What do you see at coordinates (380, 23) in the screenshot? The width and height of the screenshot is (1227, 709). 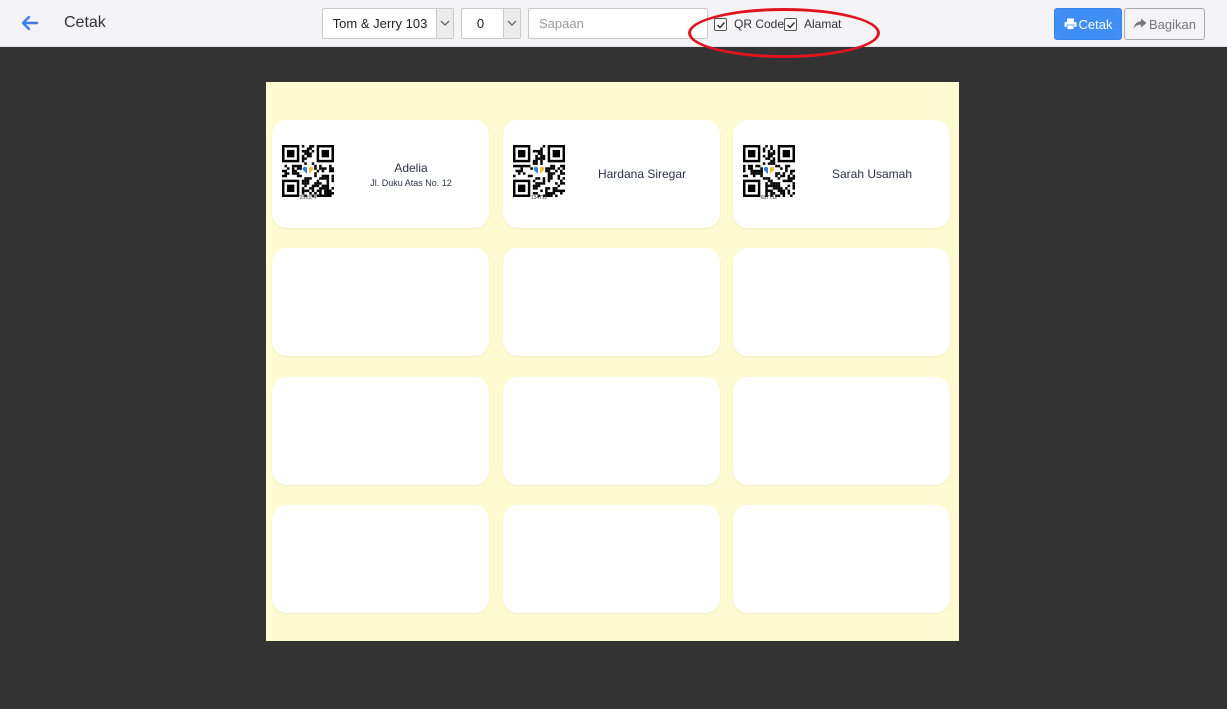 I see `event-select-value: Tom & Jerry 103` at bounding box center [380, 23].